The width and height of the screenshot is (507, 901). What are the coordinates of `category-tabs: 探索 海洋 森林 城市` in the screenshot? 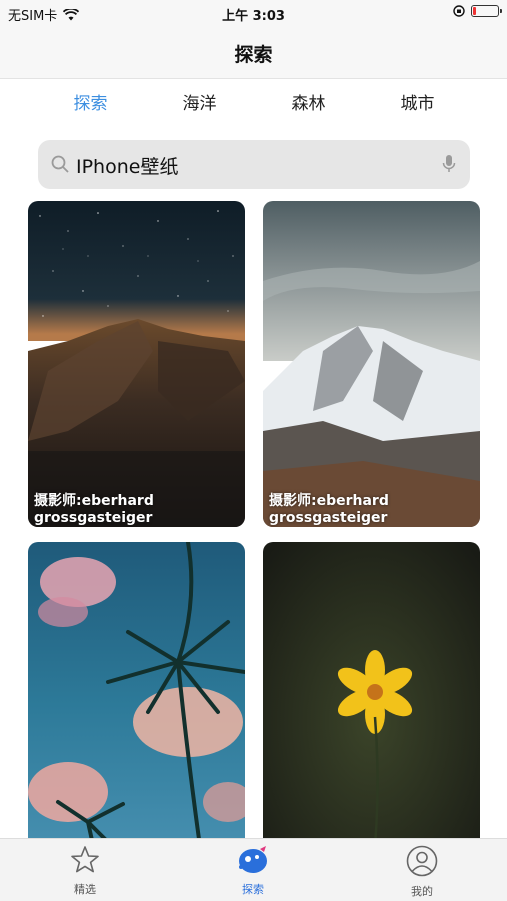 It's located at (253, 104).